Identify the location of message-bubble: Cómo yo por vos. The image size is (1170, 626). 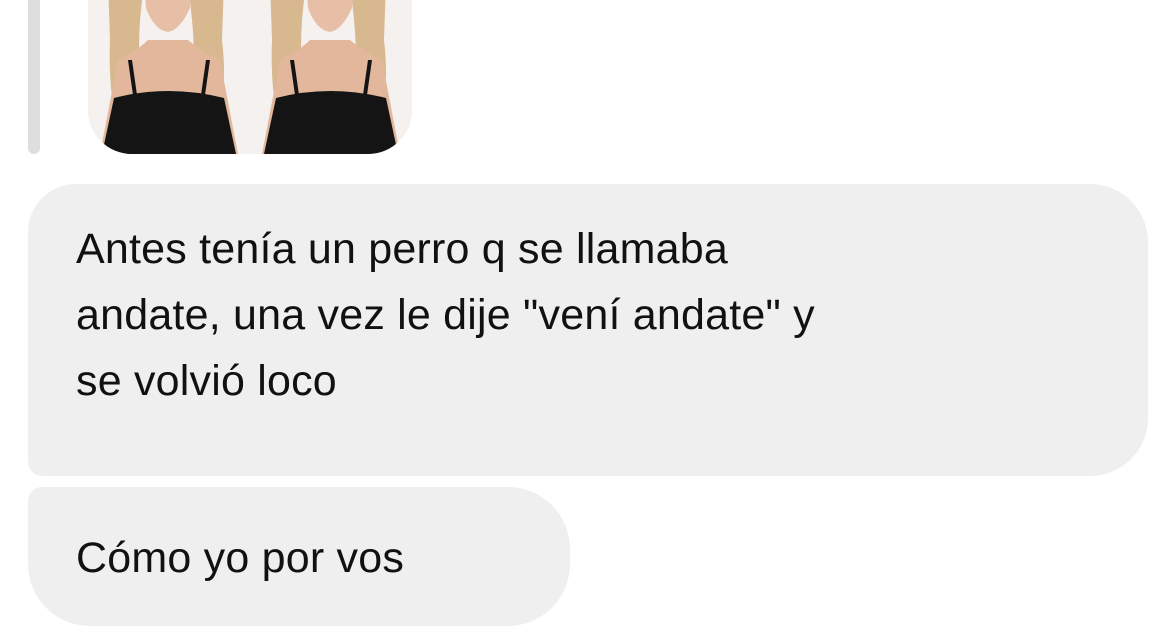
(299, 556).